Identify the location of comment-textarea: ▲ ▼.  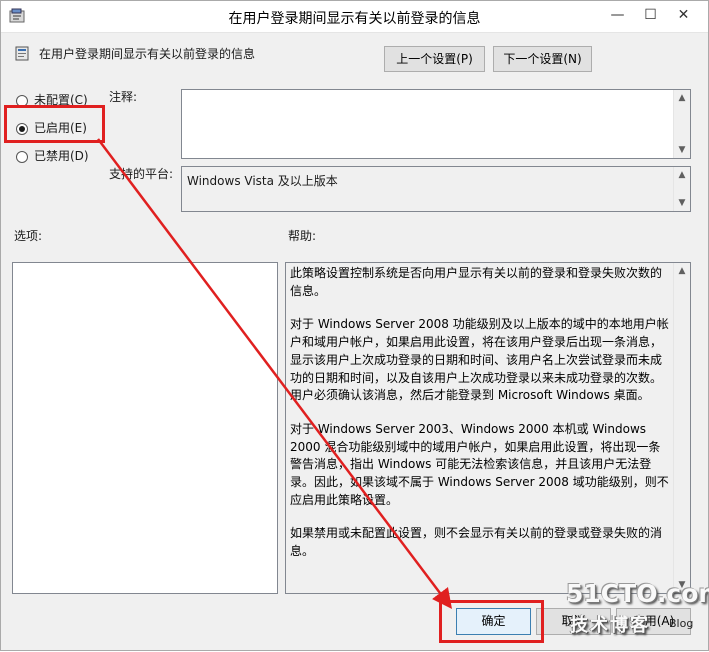
(436, 124).